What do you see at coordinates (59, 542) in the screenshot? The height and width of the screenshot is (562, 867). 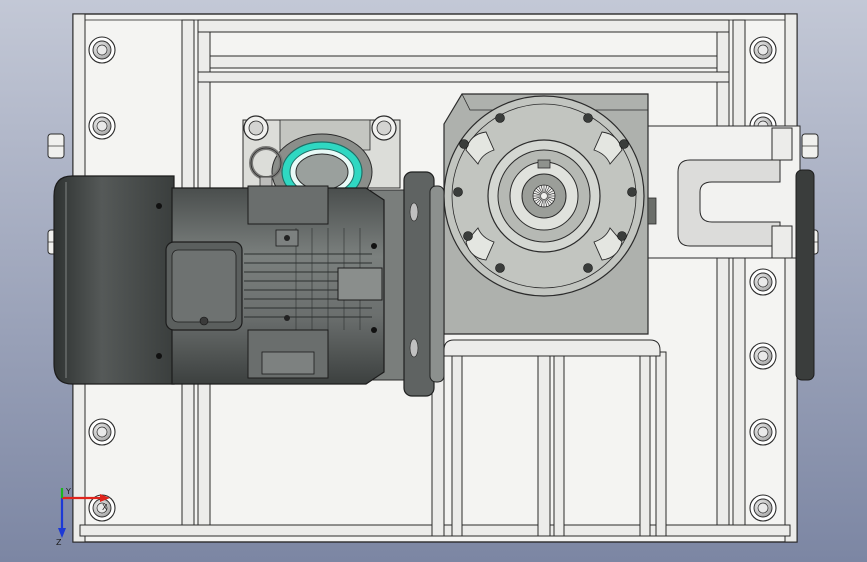 I see `triad-z-label: Z` at bounding box center [59, 542].